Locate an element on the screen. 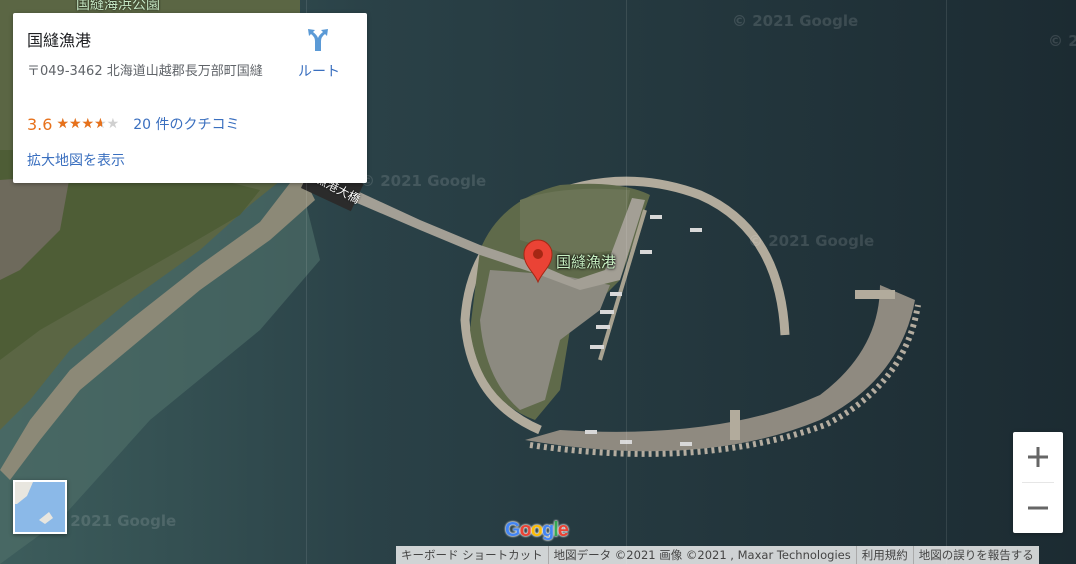 This screenshot has width=1076, height=564. zoom-in-button is located at coordinates (1038, 457).